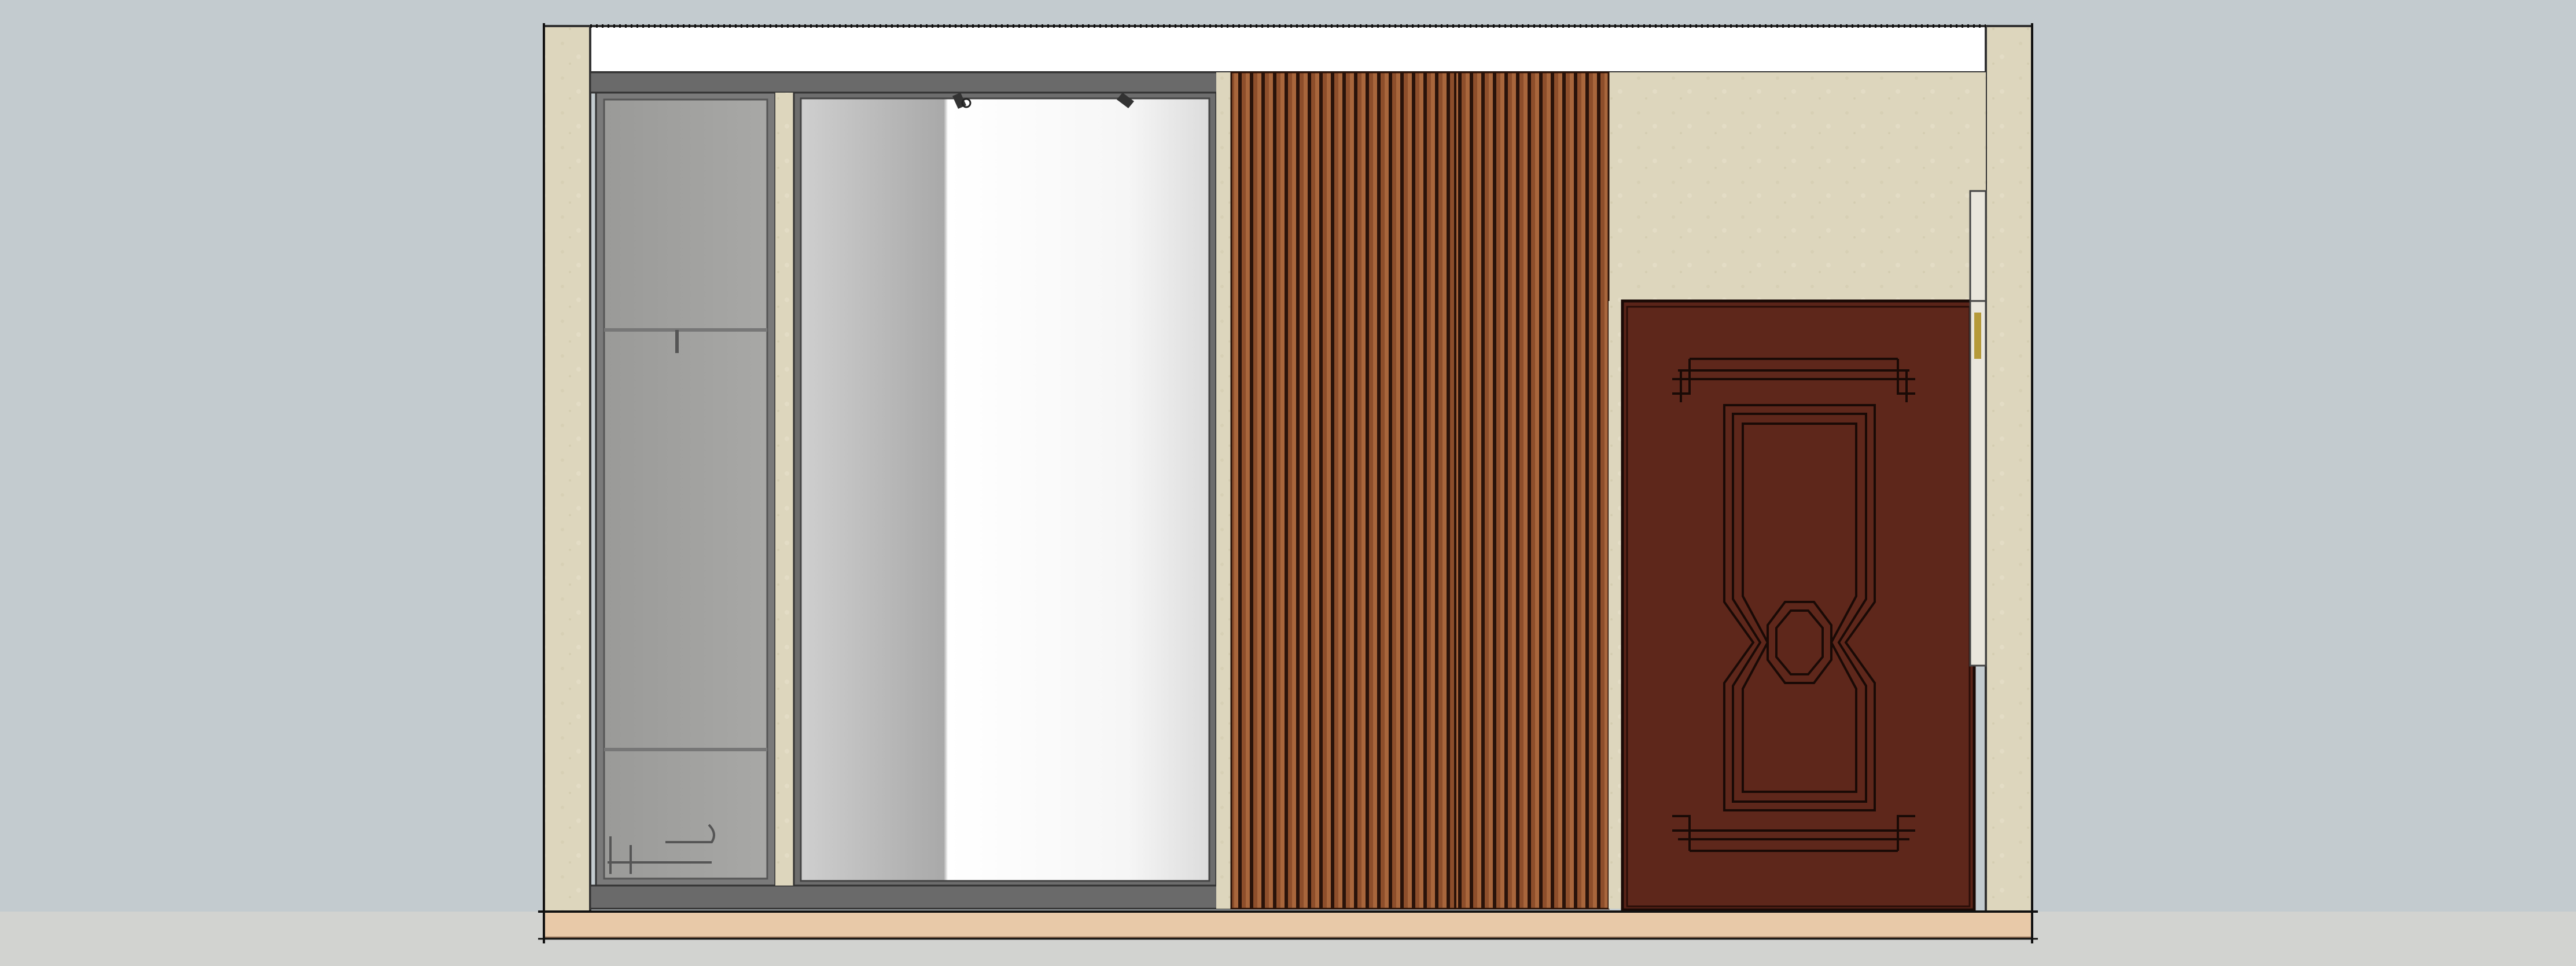 The height and width of the screenshot is (966, 2576). What do you see at coordinates (1420, 490) in the screenshot?
I see `wood-slat-wall-panel` at bounding box center [1420, 490].